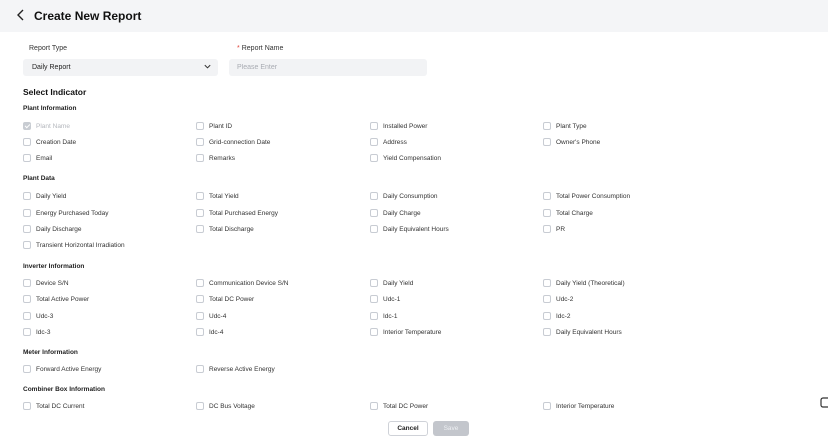  I want to click on checkbox-total-charge: Total Charge, so click(568, 213).